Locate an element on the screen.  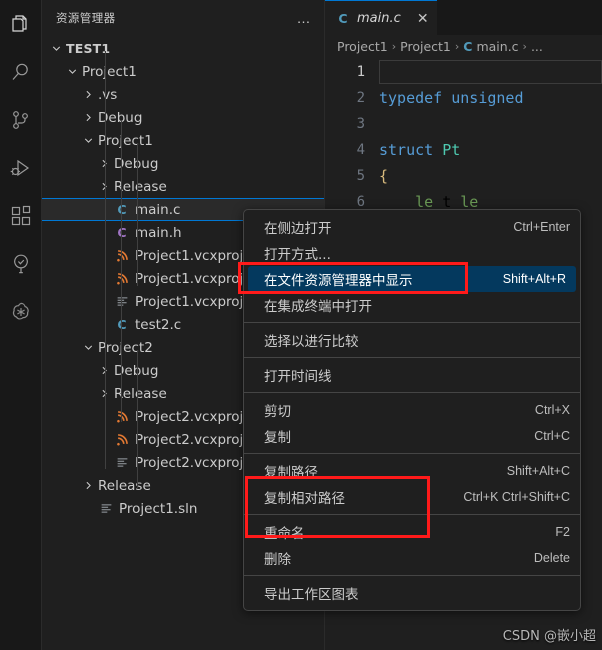
menu-item: 导出工作区图表 is located at coordinates (412, 593).